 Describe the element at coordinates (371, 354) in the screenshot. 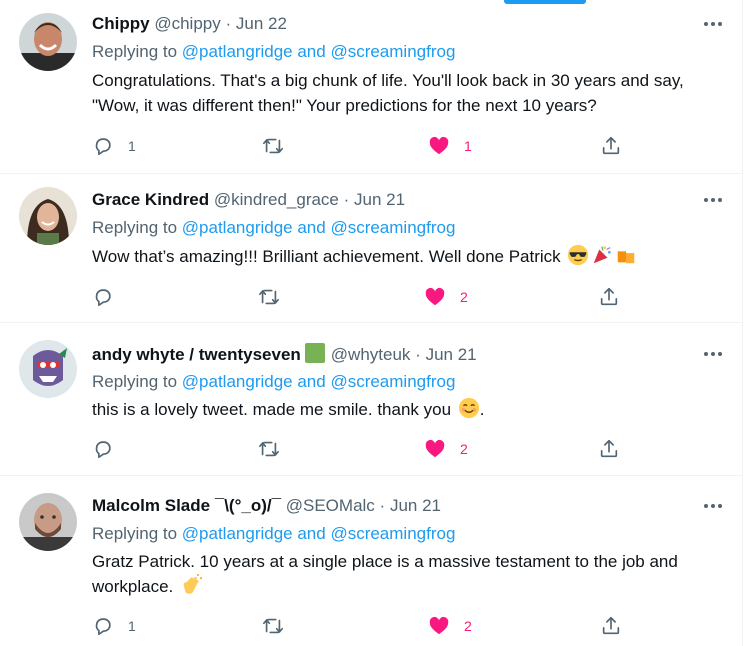

I see `author-handle: @whyteuk` at that location.